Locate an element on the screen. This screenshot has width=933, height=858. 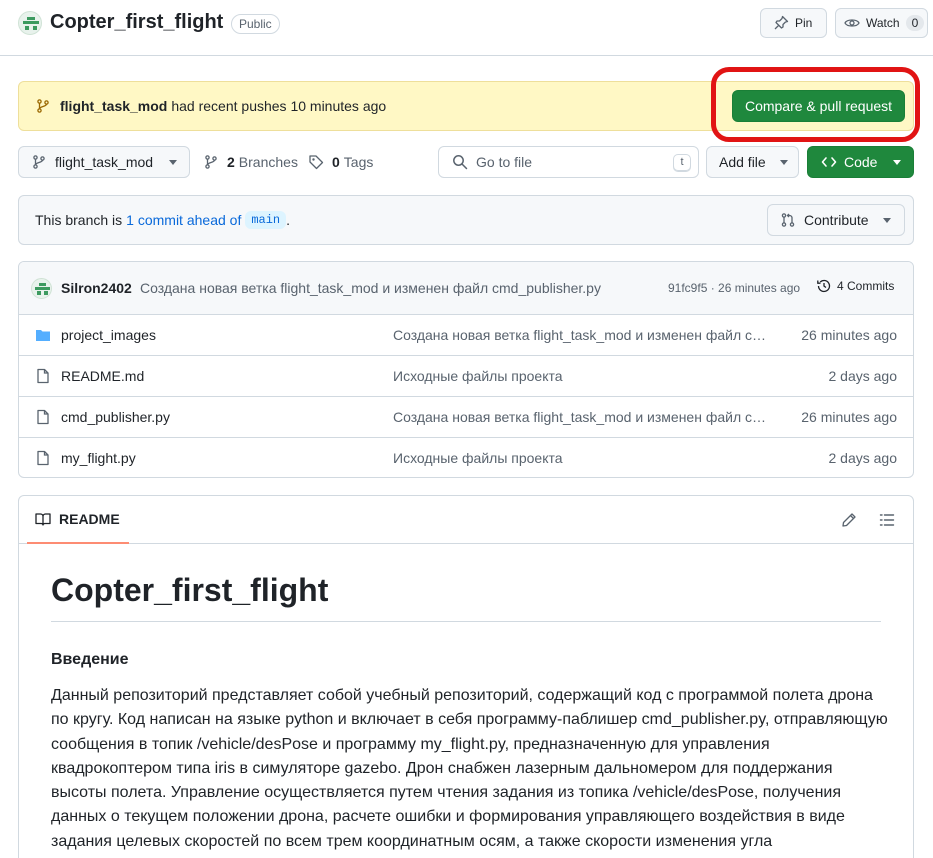
compare-pull-request-button: Compare & pull request is located at coordinates (818, 106).